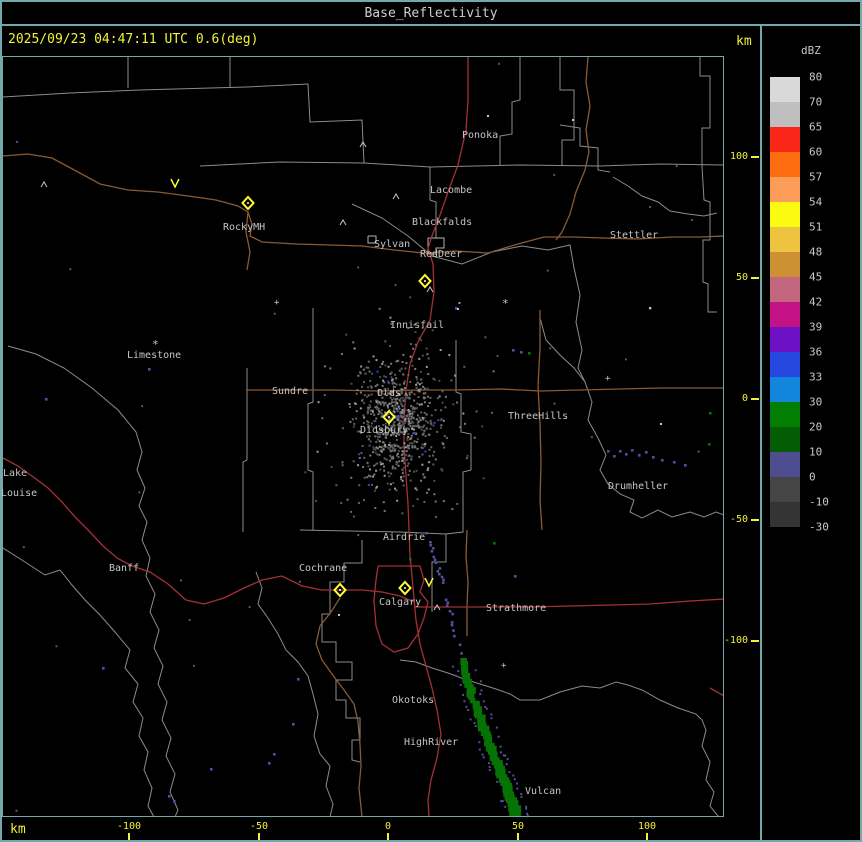  Describe the element at coordinates (811, 50) in the screenshot. I see `colorbar-title: dBZ` at that location.